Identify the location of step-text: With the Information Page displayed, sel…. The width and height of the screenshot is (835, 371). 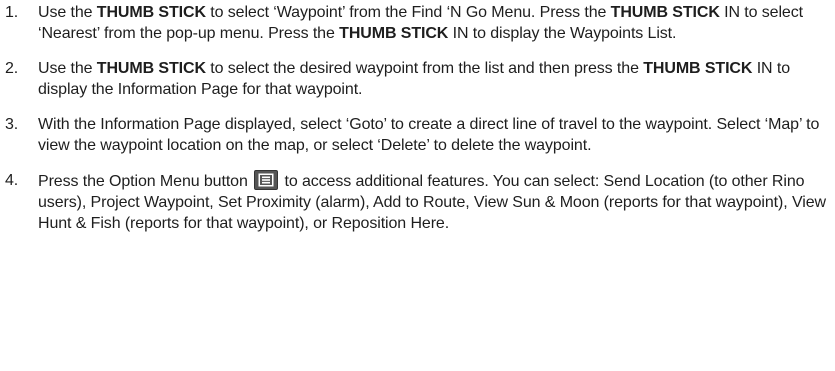
(429, 135).